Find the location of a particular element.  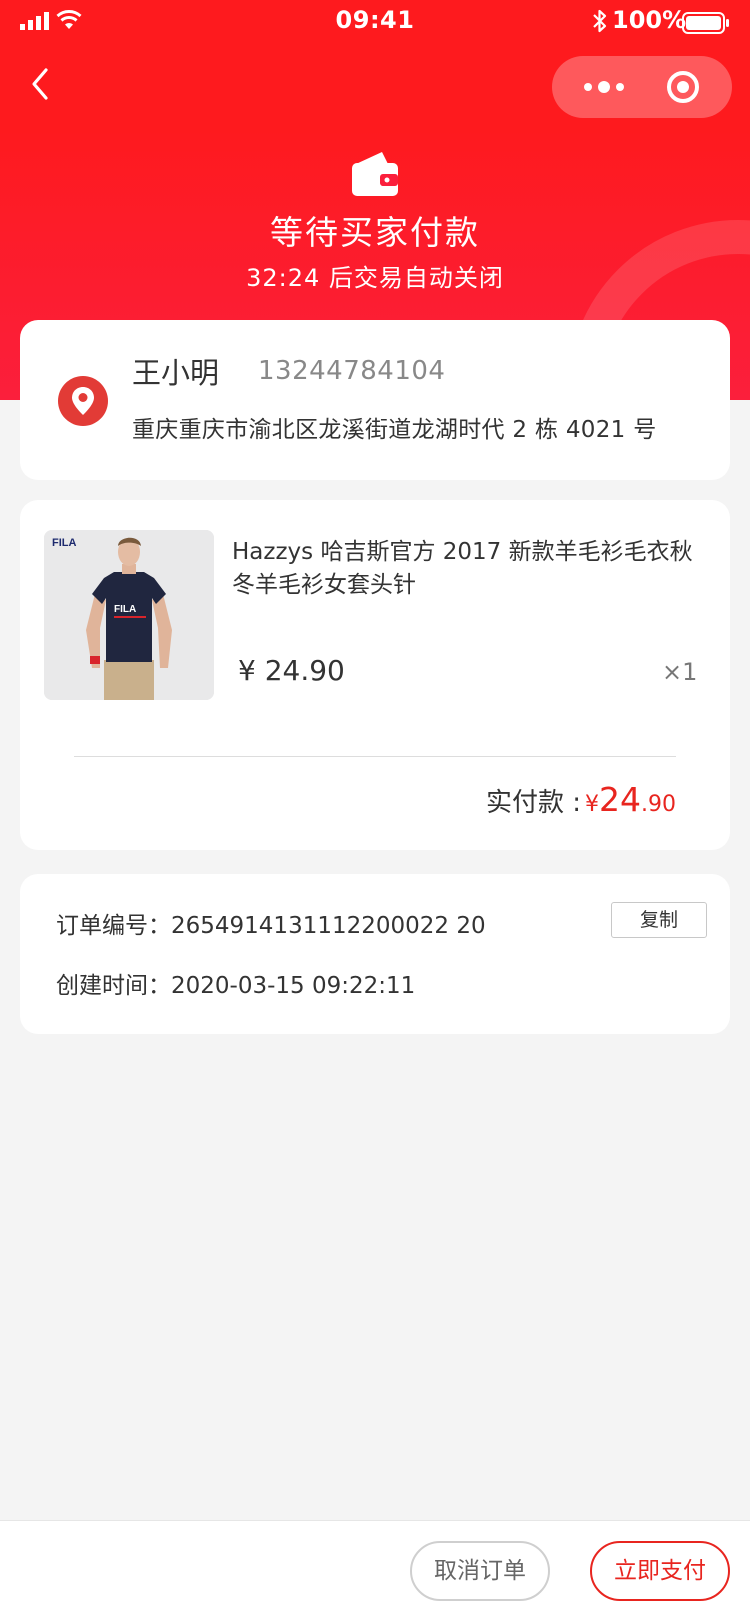

currency-symbol: ¥ is located at coordinates (592, 804).